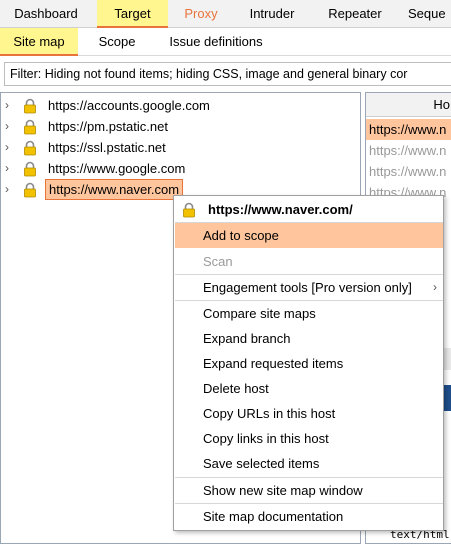 This screenshot has height=544, width=451. I want to click on menu-item-label: Engagement tools [Pro version only], so click(307, 287).